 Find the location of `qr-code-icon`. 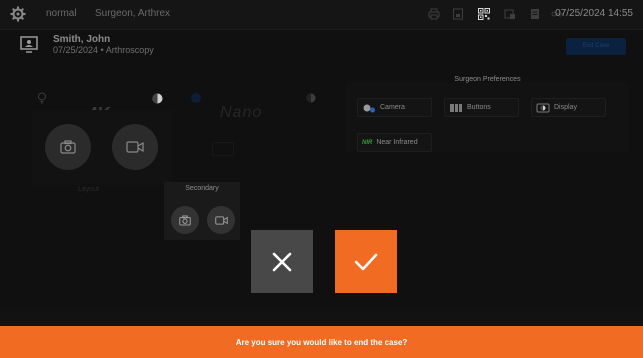

qr-code-icon is located at coordinates (484, 14).